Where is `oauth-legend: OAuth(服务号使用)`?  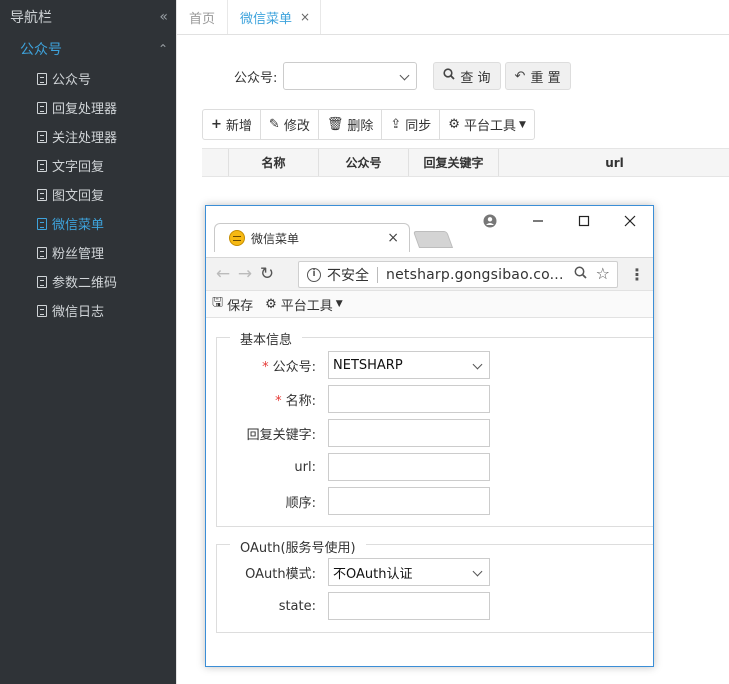
oauth-legend: OAuth(服务号使用) is located at coordinates (298, 546).